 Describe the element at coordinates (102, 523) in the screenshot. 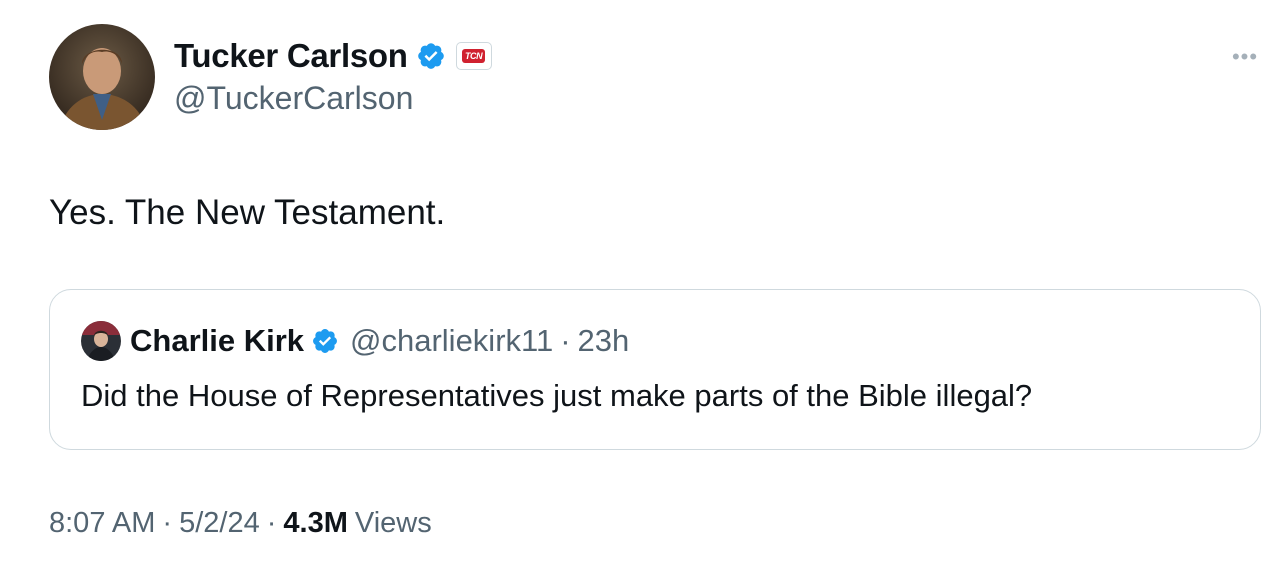

I see `tweet-time: 8:07 AM` at that location.